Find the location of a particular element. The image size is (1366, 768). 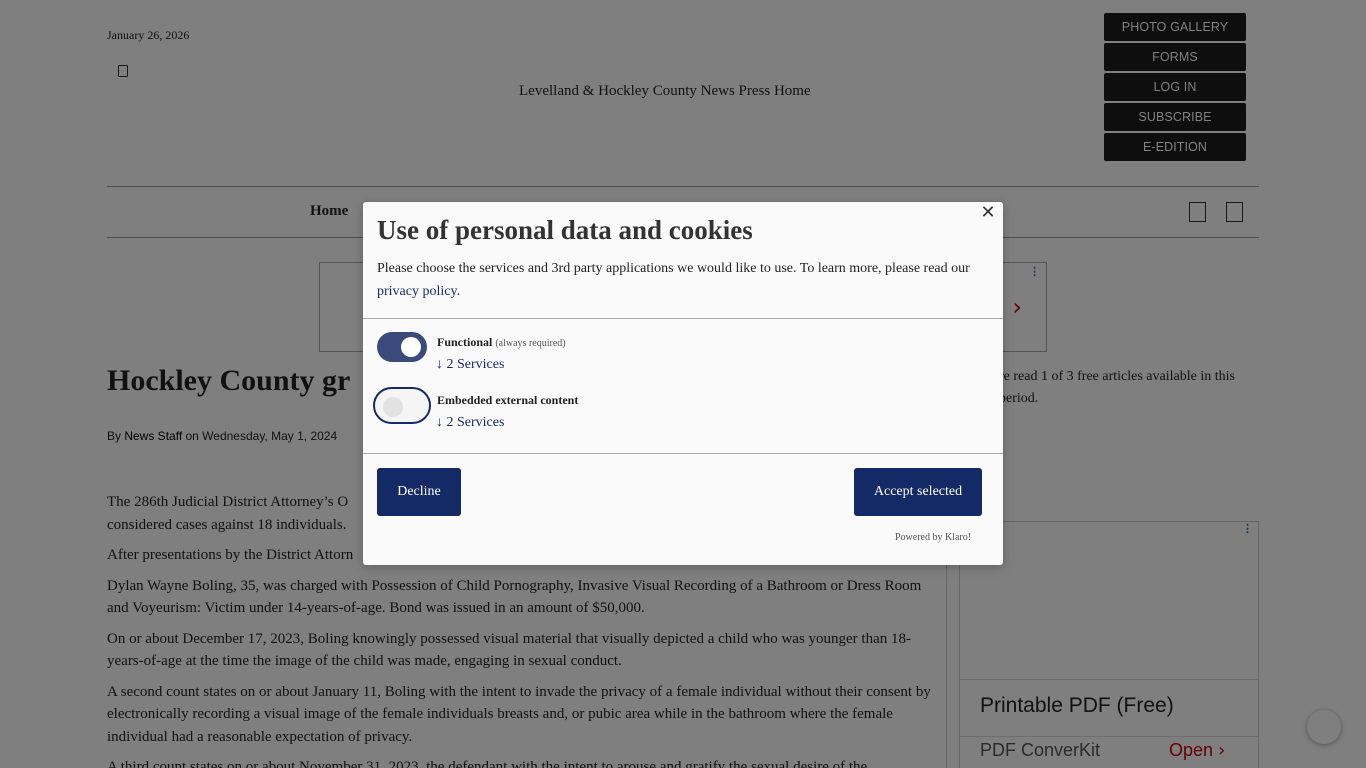

functional-toggle is located at coordinates (402, 347).